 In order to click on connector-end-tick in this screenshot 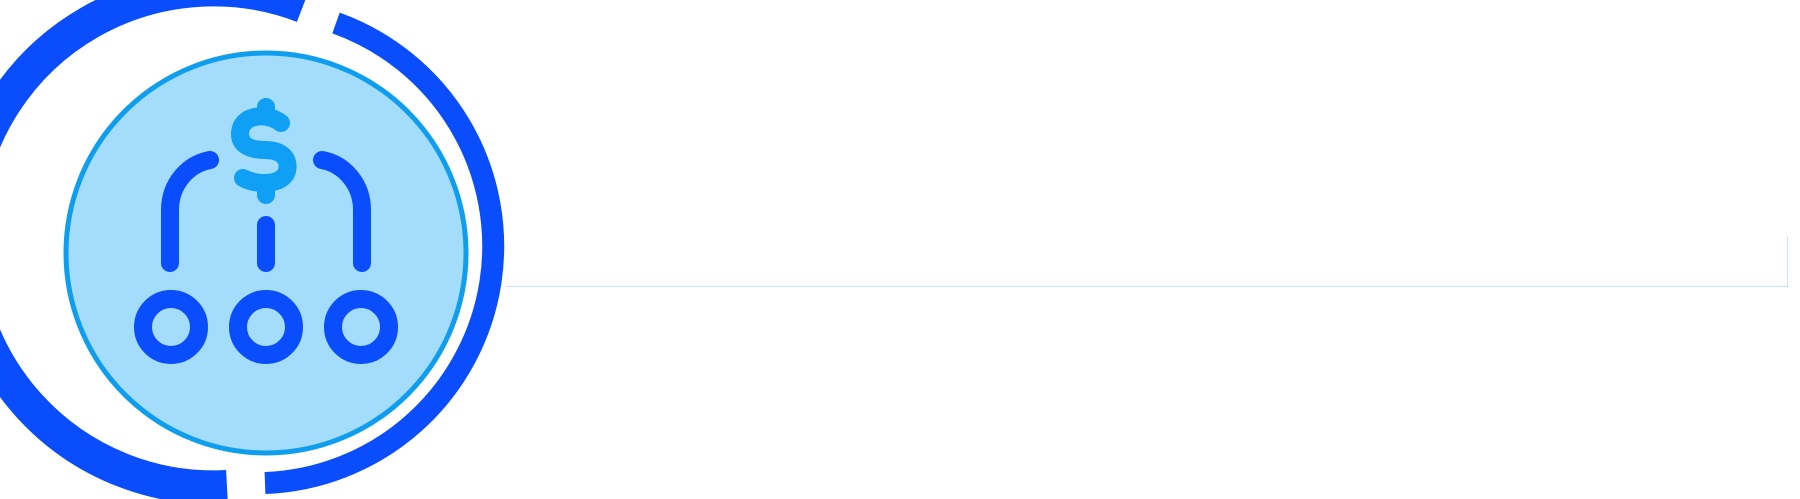, I will do `click(1787, 261)`.